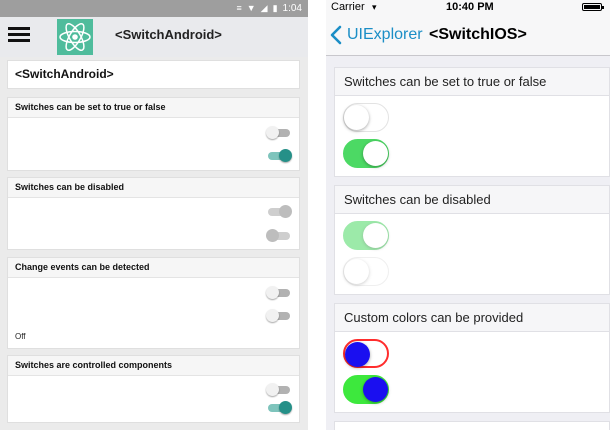 This screenshot has height=430, width=610. What do you see at coordinates (64, 74) in the screenshot?
I see `page-title: <SwitchAndroid>` at bounding box center [64, 74].